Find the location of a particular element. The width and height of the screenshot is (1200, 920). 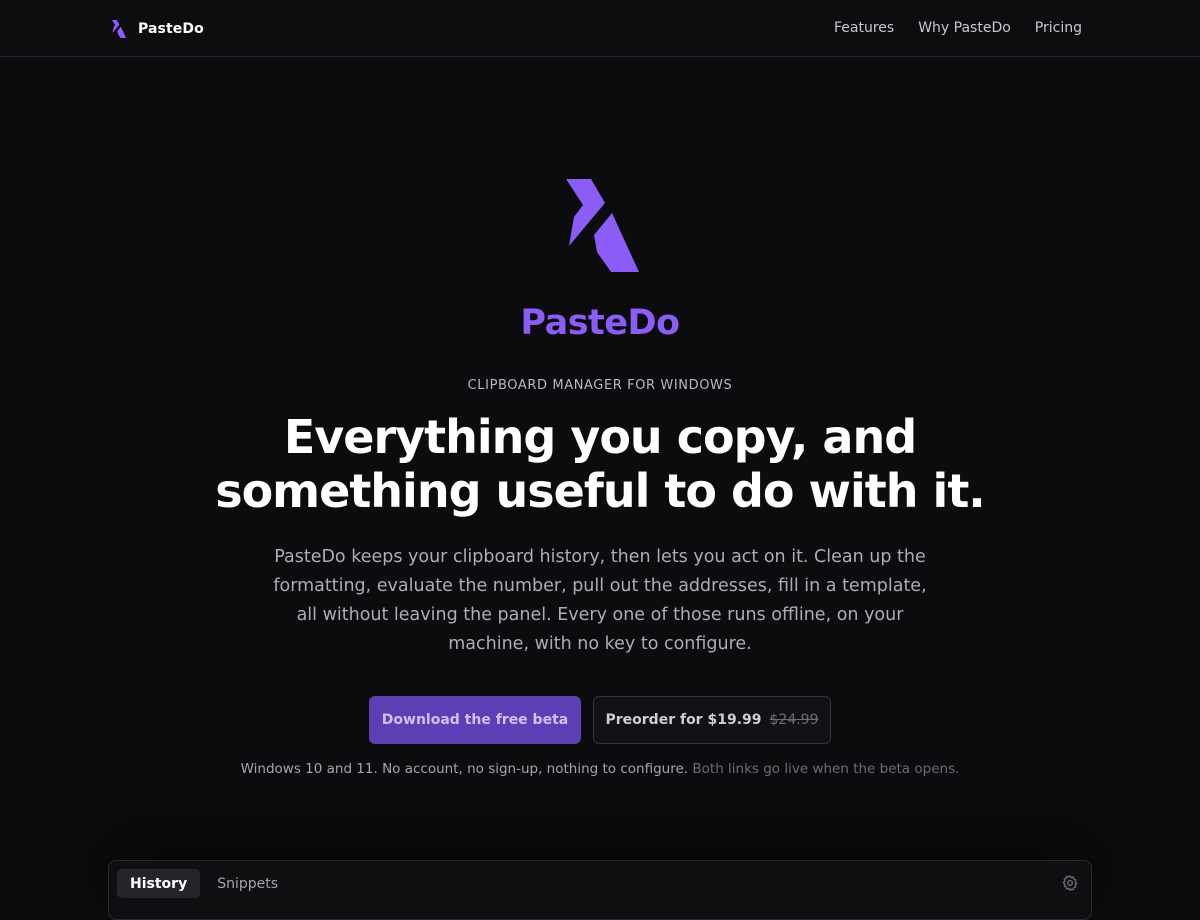

top-nav-bar: PasteDo Features Why PasteDo Pricing is located at coordinates (600, 28).